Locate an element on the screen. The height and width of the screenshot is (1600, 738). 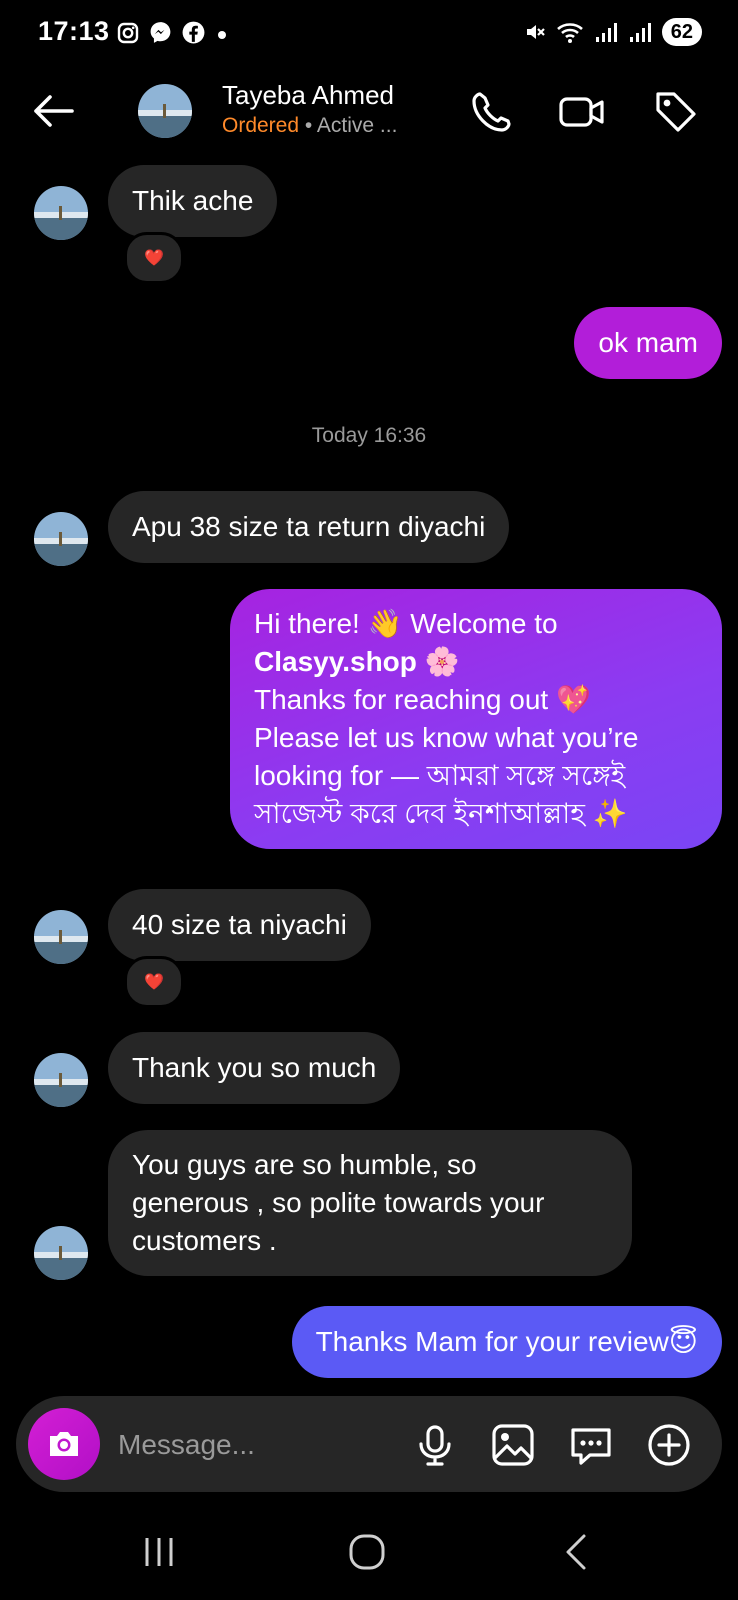
system-status-icons: 62 is located at coordinates (613, 32).